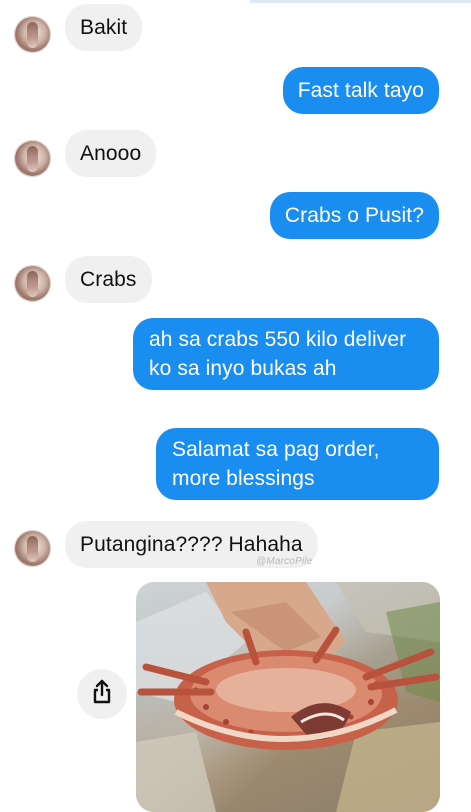 This screenshot has width=471, height=812. I want to click on received-message: Crabs, so click(108, 279).